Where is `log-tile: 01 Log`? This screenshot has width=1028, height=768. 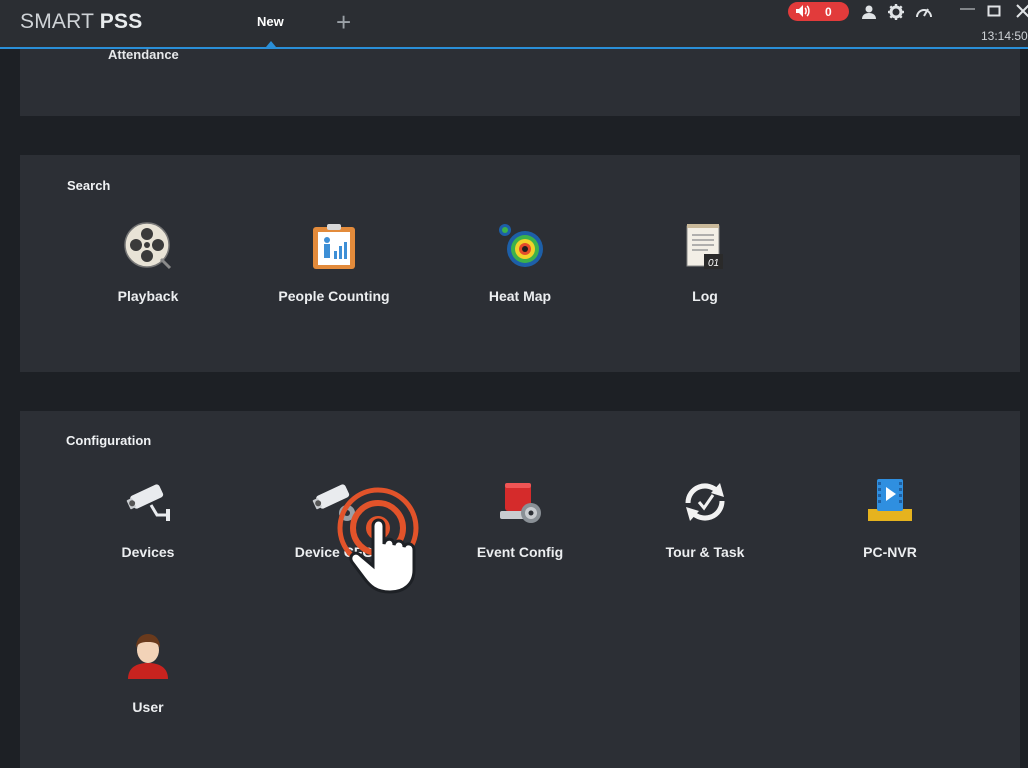 log-tile: 01 Log is located at coordinates (705, 276).